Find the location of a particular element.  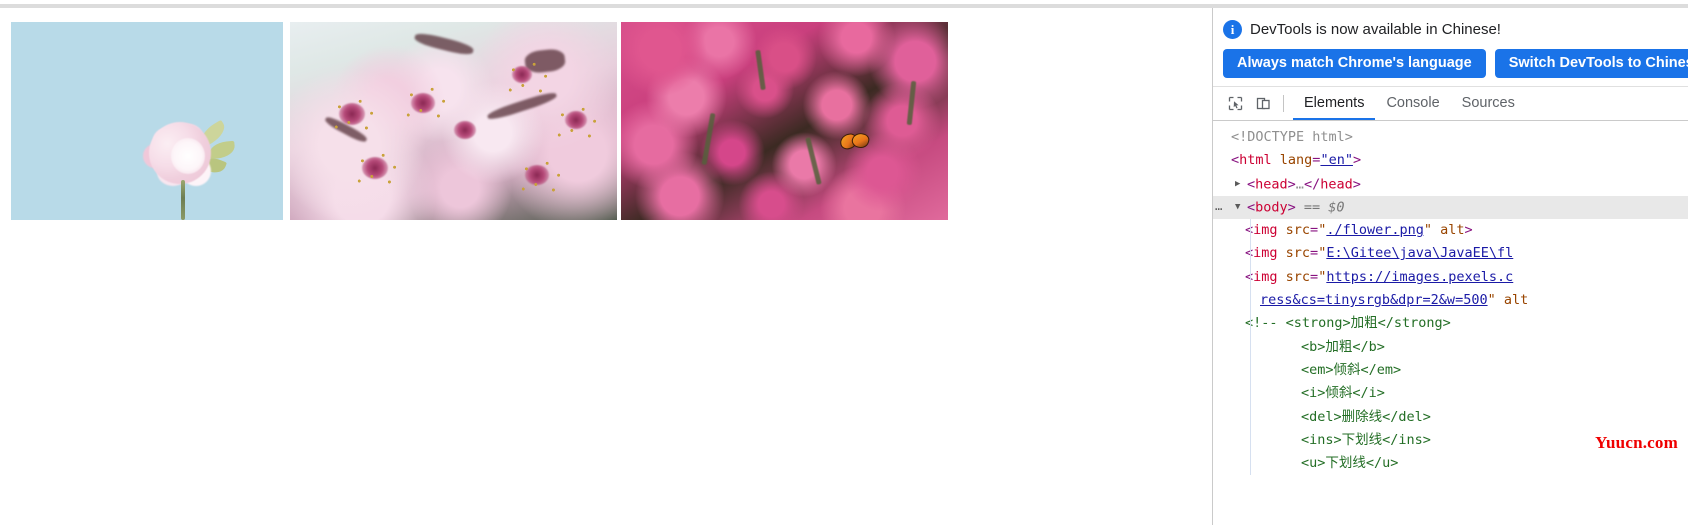

dom-token-val: ress&cs=tinysrgb&dpr=2&w=500 is located at coordinates (1374, 300).